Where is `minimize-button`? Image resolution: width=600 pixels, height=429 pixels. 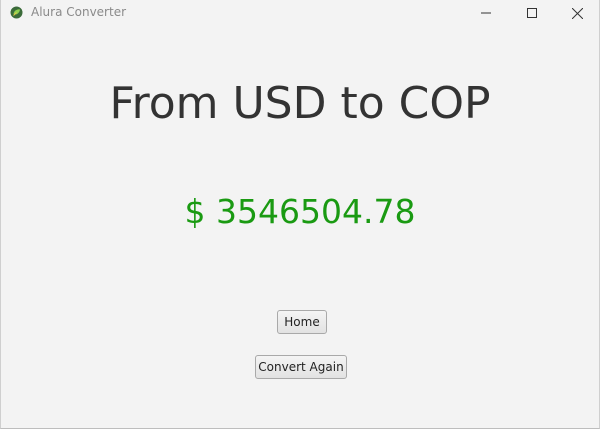 minimize-button is located at coordinates (486, 13).